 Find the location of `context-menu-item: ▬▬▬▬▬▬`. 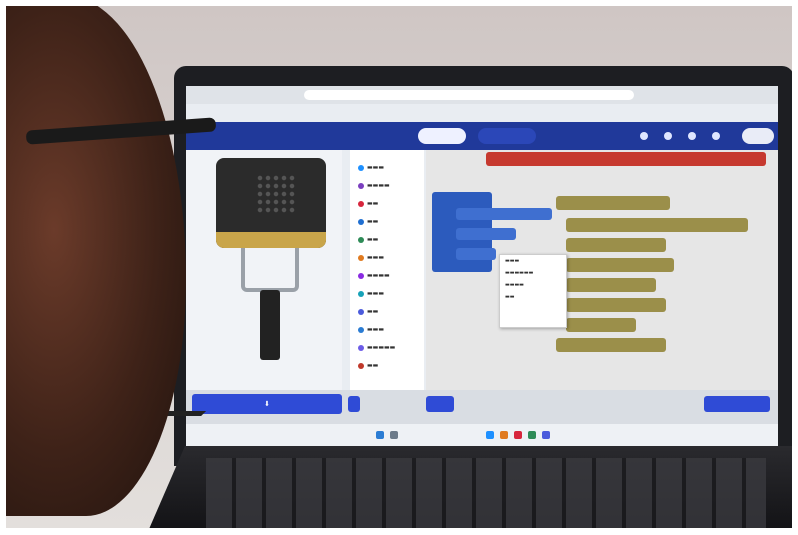

context-menu-item: ▬▬▬▬▬▬ is located at coordinates (533, 273).